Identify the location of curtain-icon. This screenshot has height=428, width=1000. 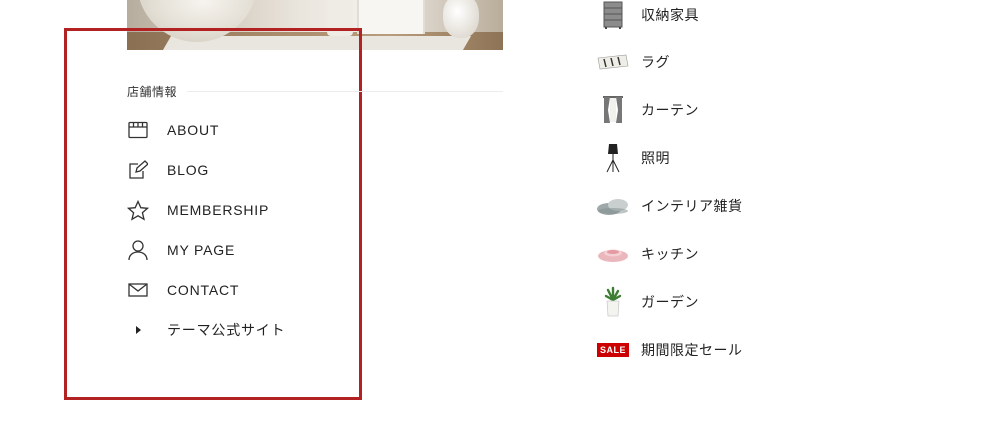
(613, 110).